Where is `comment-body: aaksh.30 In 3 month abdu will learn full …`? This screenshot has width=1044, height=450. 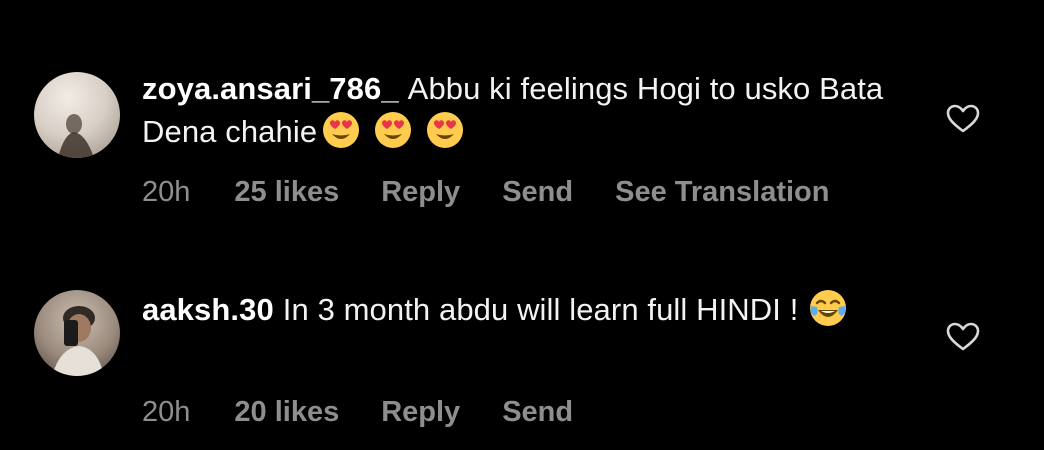 comment-body: aaksh.30 In 3 month abdu will learn full … is located at coordinates (522, 309).